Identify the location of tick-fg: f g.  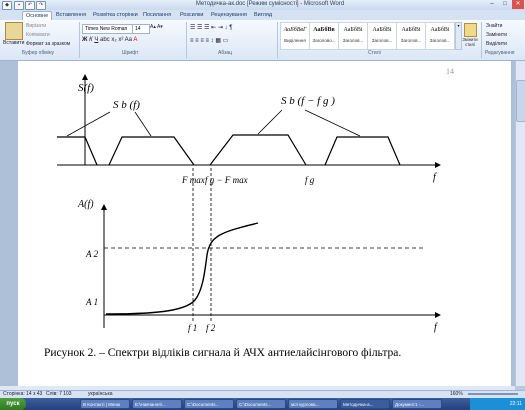
(310, 180).